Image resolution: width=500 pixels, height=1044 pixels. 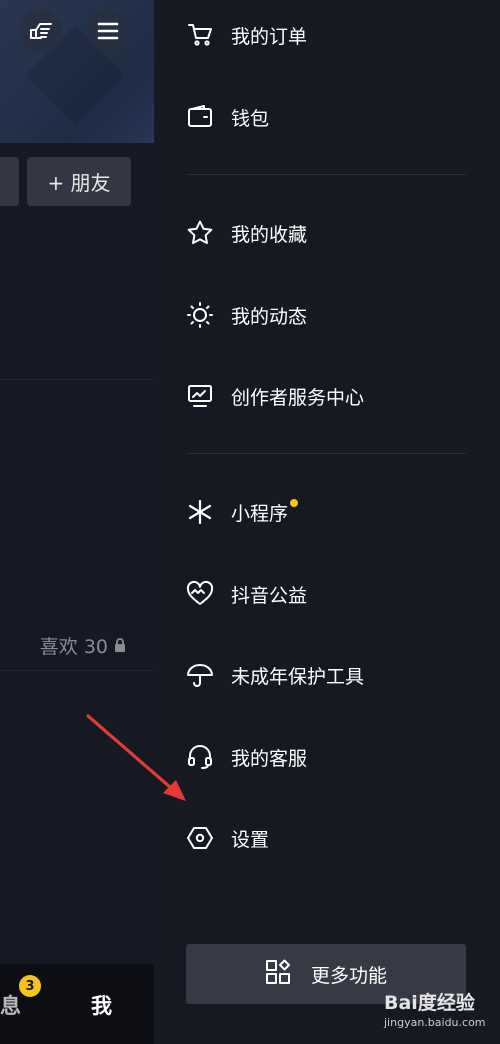 I want to click on messages-badge: 3, so click(x=30, y=986).